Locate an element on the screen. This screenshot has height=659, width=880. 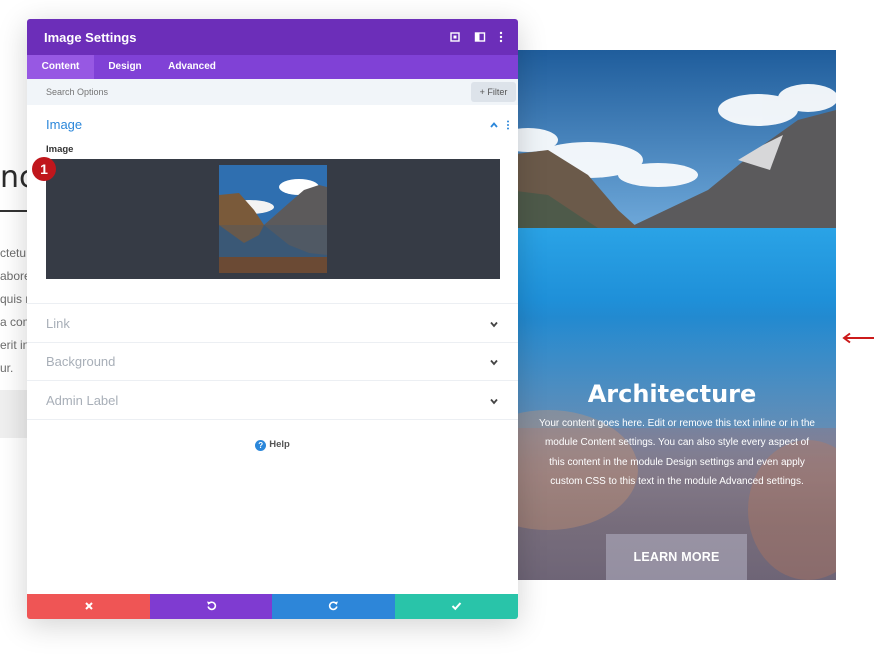
search-options-input is located at coordinates (187, 92).